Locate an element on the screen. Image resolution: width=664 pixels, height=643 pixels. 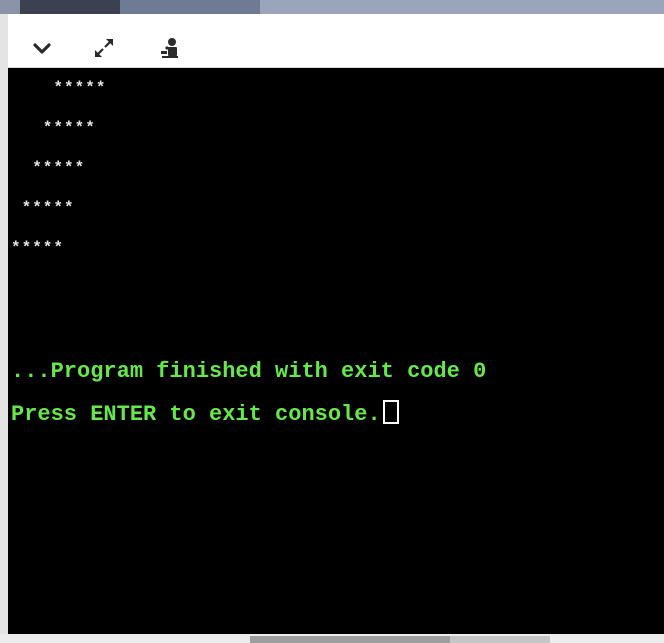
collapse-button is located at coordinates (42, 48).